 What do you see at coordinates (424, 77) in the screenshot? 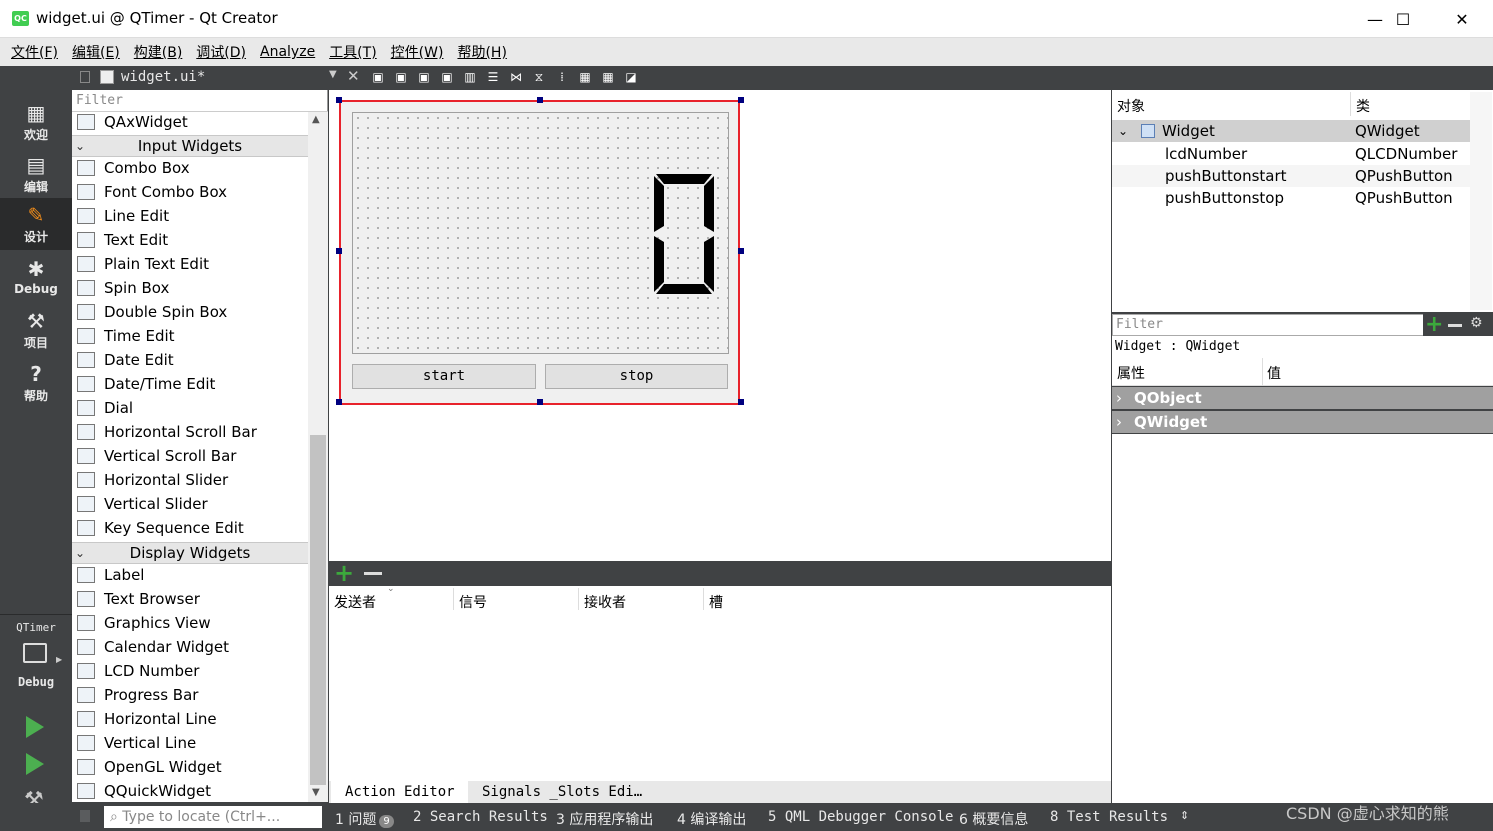
I see `edit-buddies-icon: ▣` at bounding box center [424, 77].